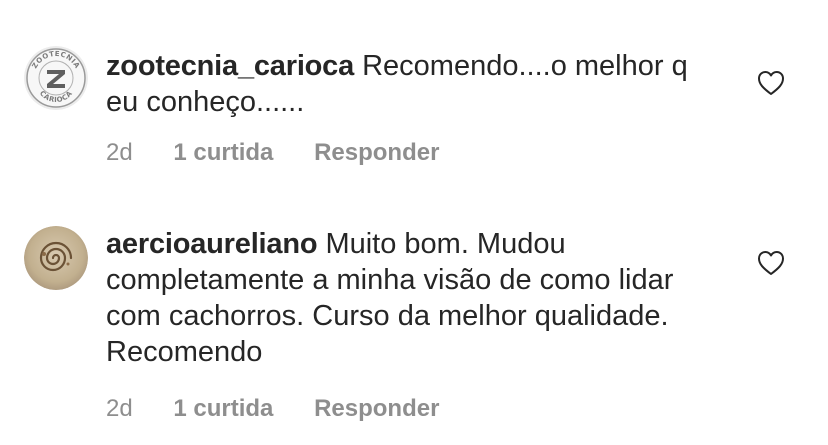 Image resolution: width=828 pixels, height=445 pixels. I want to click on comment-username: zootecnia_carioca, so click(230, 66).